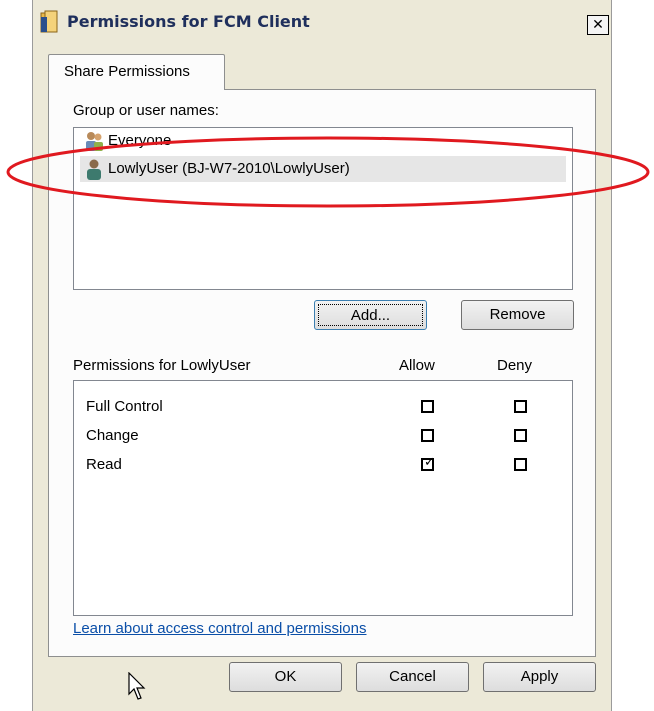  I want to click on ok-button: OK, so click(285, 677).